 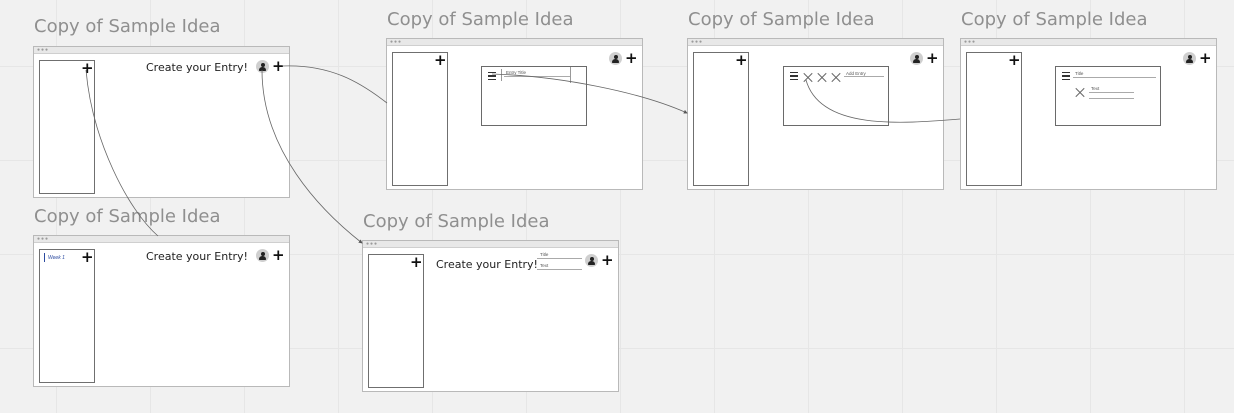 What do you see at coordinates (334, 84) in the screenshot?
I see `connector-plus-to-frame2` at bounding box center [334, 84].